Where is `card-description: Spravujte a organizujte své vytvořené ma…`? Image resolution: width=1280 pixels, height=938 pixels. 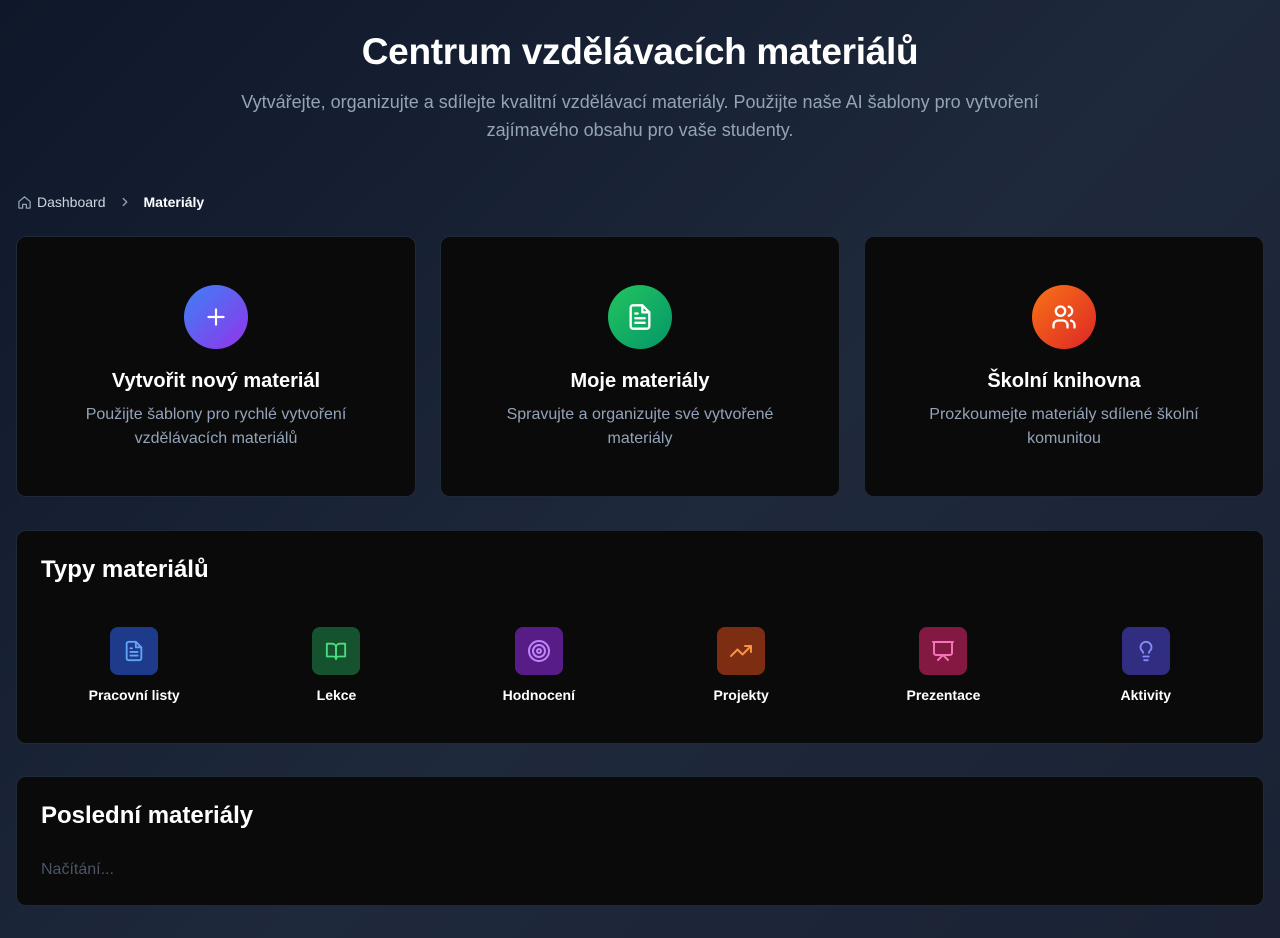 card-description: Spravujte a organizujte své vytvořené ma… is located at coordinates (640, 426).